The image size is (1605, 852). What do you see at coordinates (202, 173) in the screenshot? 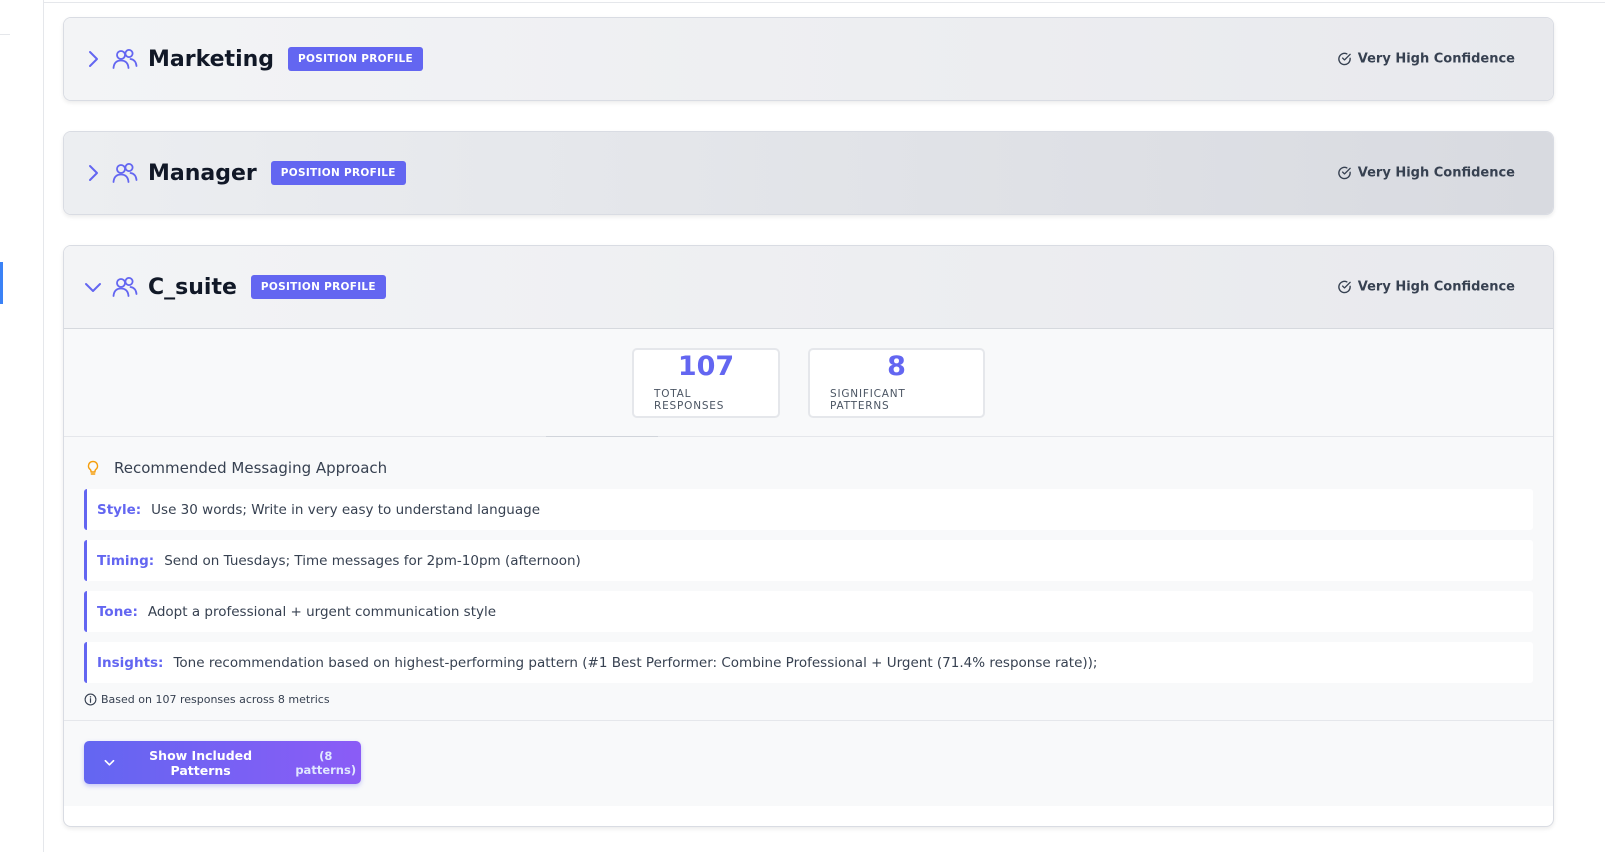
I see `card-title: Manager` at bounding box center [202, 173].